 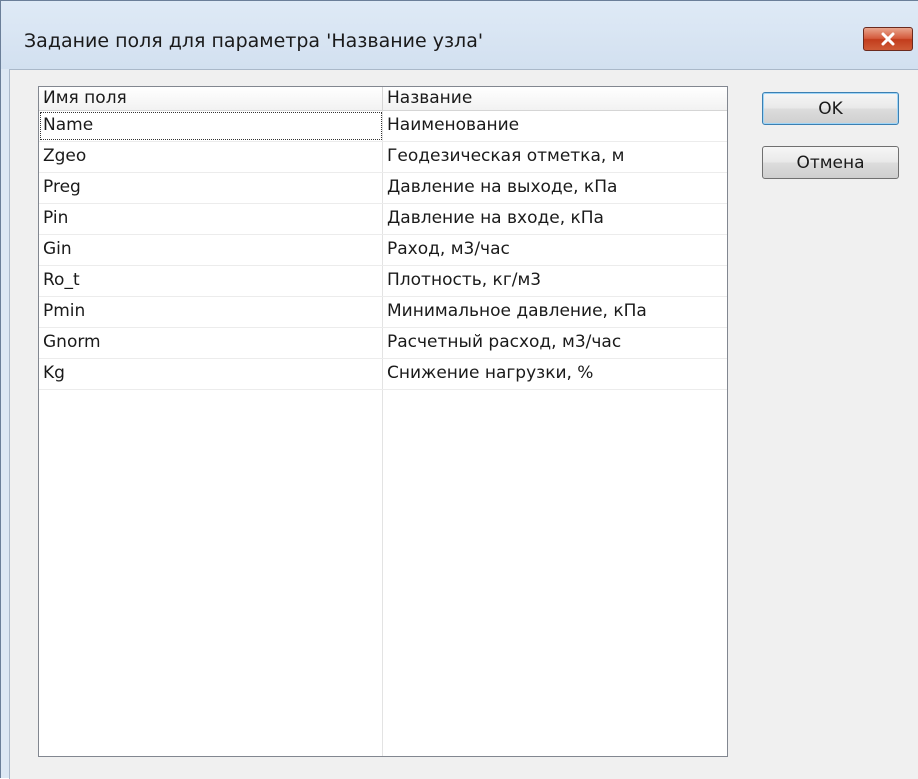 What do you see at coordinates (383, 374) in the screenshot?
I see `table-row: Kg Снижение нагрузки, %` at bounding box center [383, 374].